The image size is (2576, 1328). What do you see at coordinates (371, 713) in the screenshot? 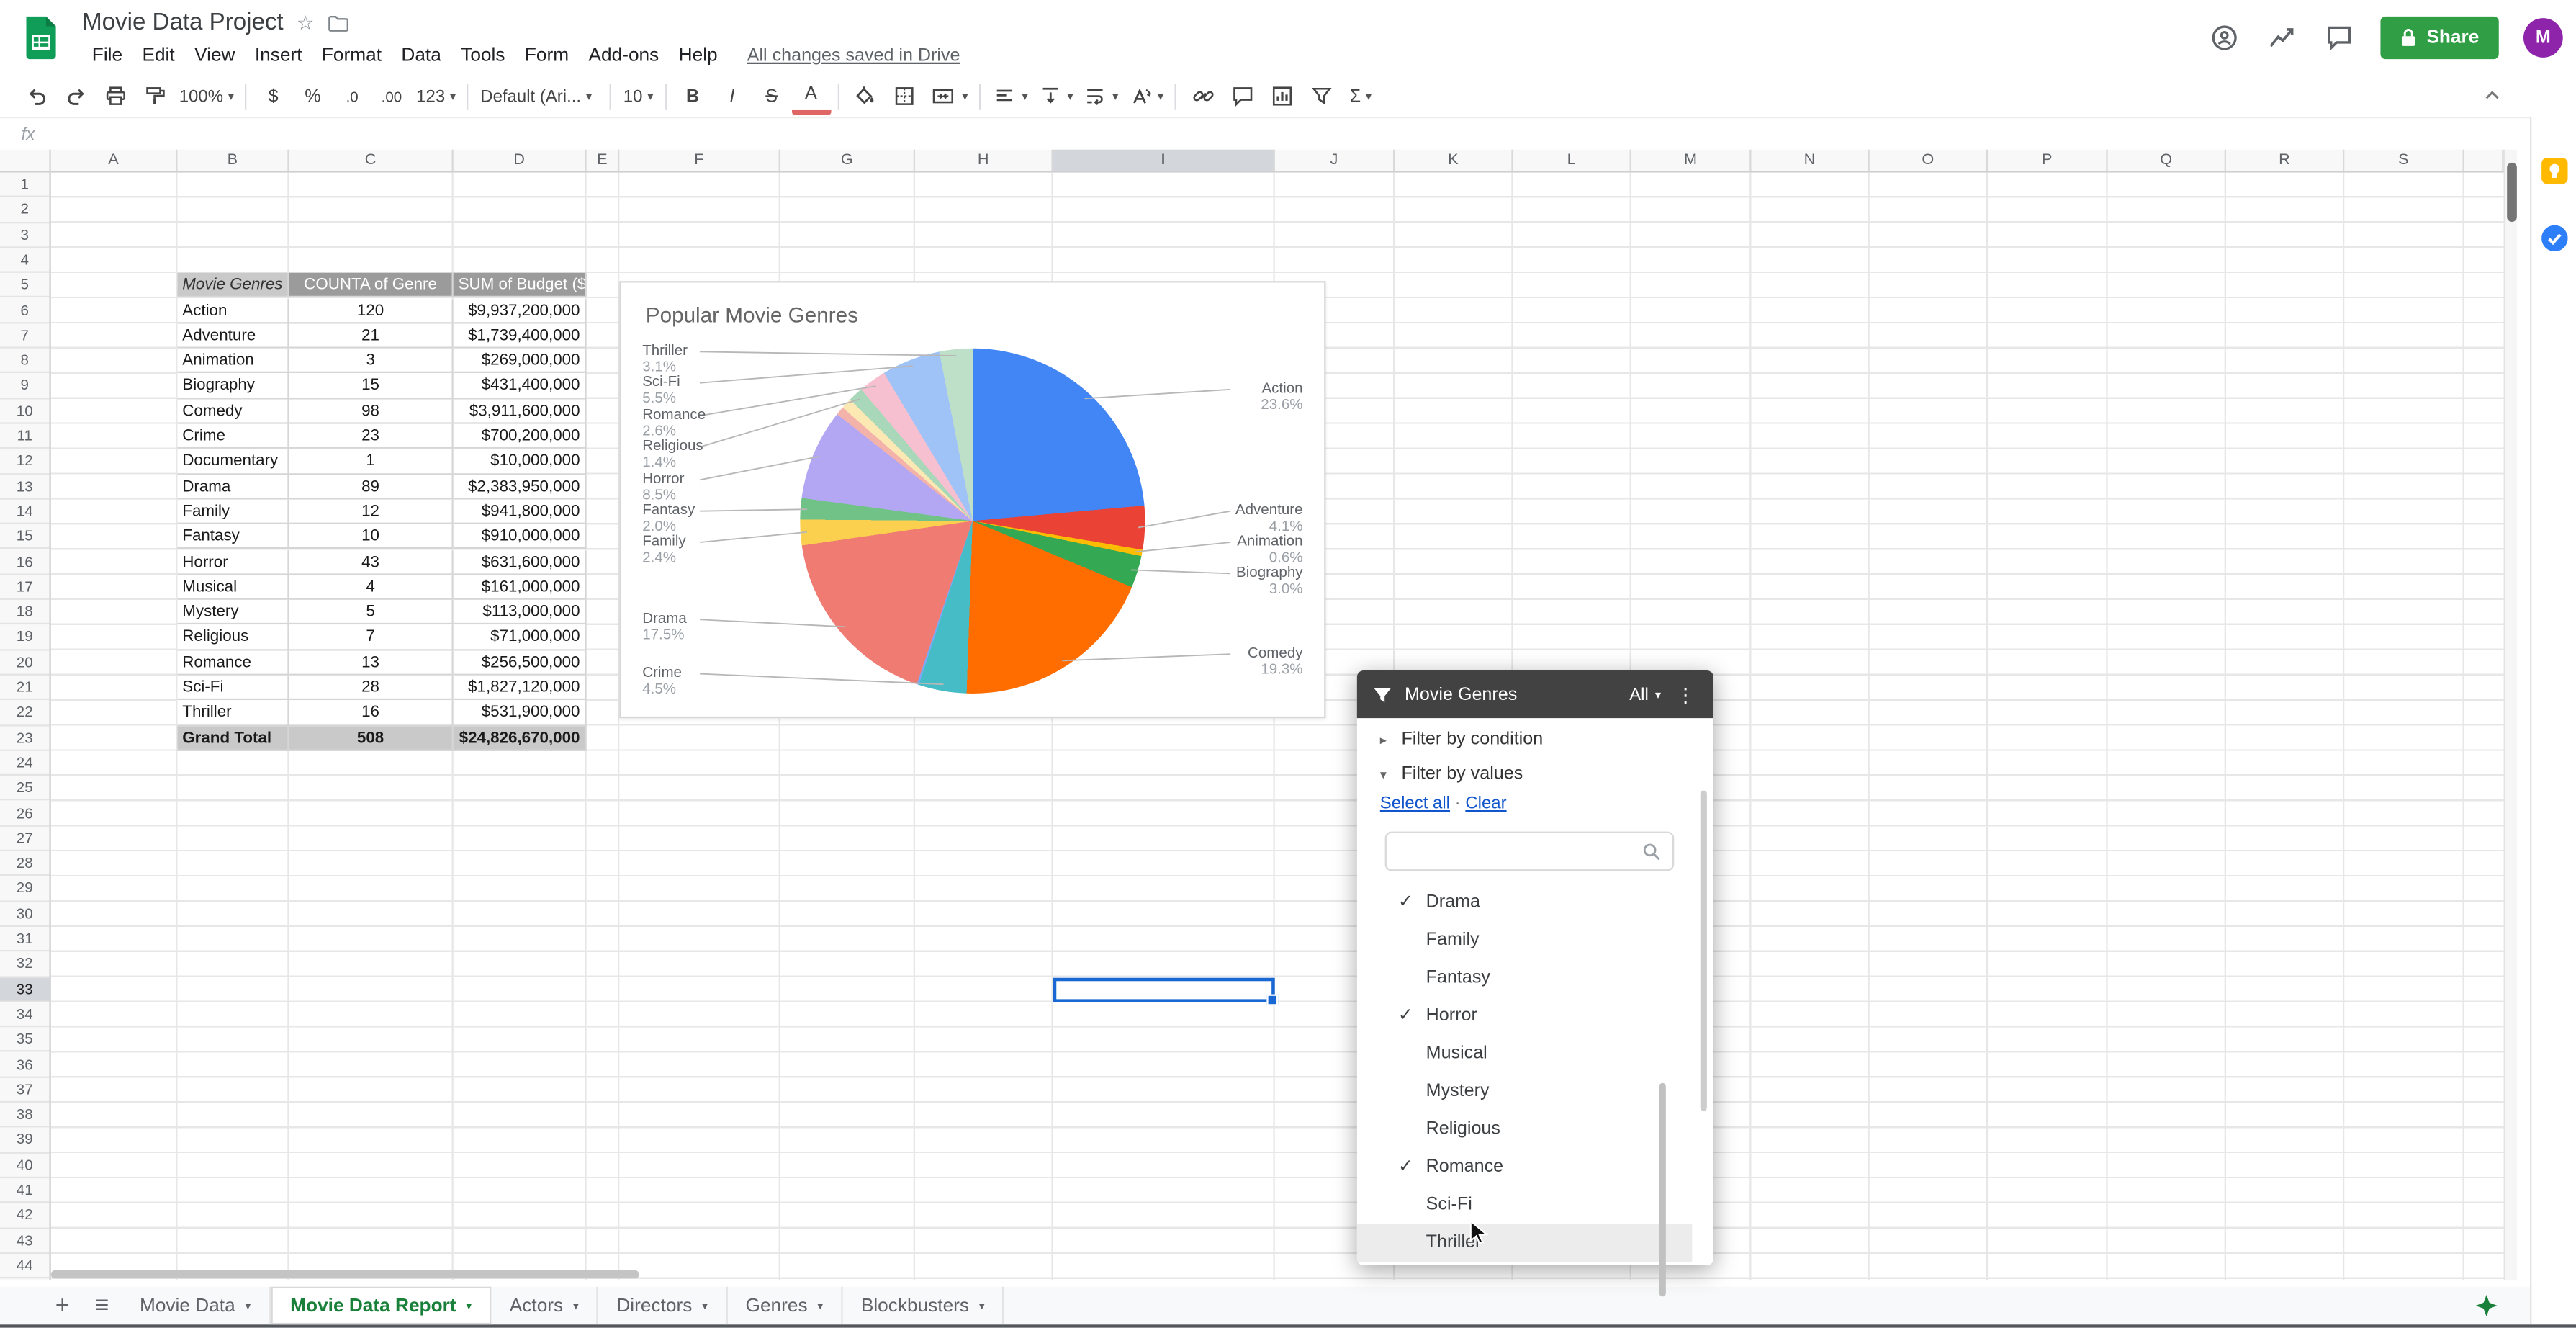
I see `pivot-cell-count: 16` at bounding box center [371, 713].